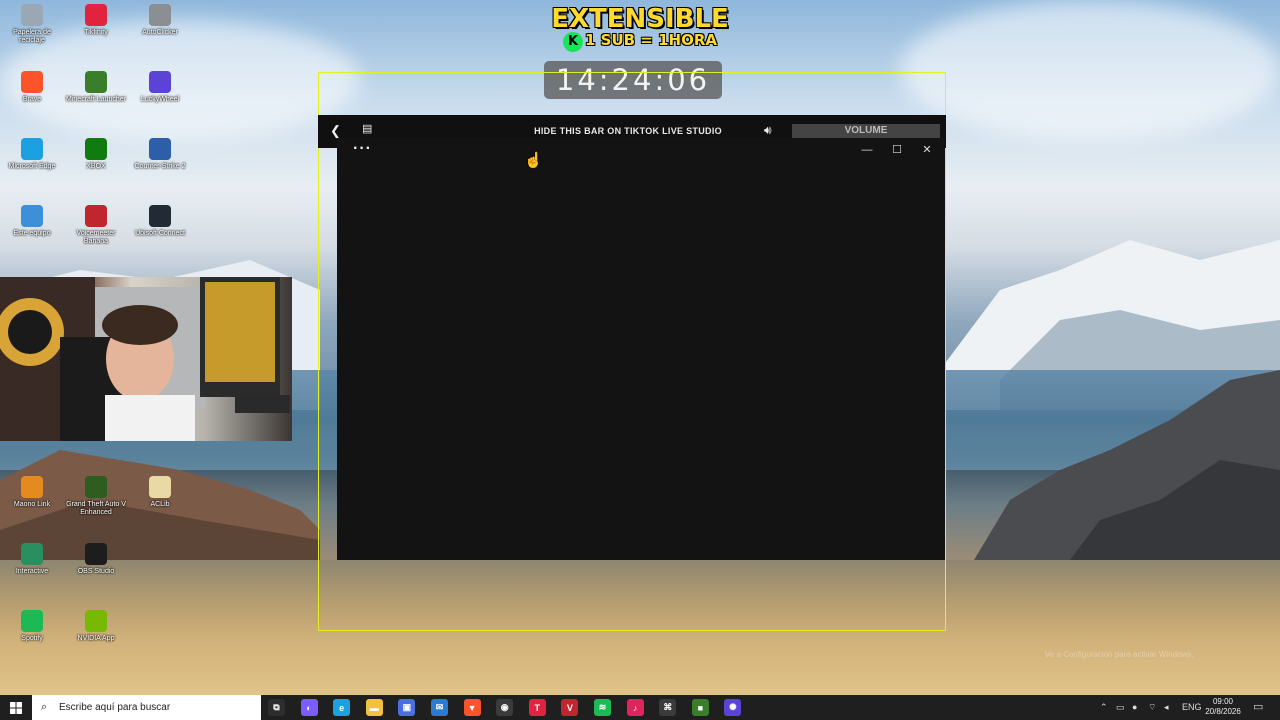 The width and height of the screenshot is (1280, 720). What do you see at coordinates (407, 707) in the screenshot?
I see `store-icon: ▣` at bounding box center [407, 707].